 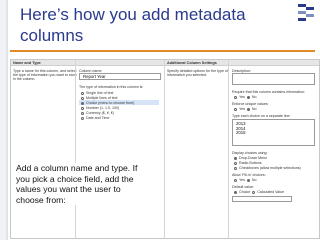 What do you see at coordinates (43, 63) in the screenshot?
I see `name-type-header: Name and Type` at bounding box center [43, 63].